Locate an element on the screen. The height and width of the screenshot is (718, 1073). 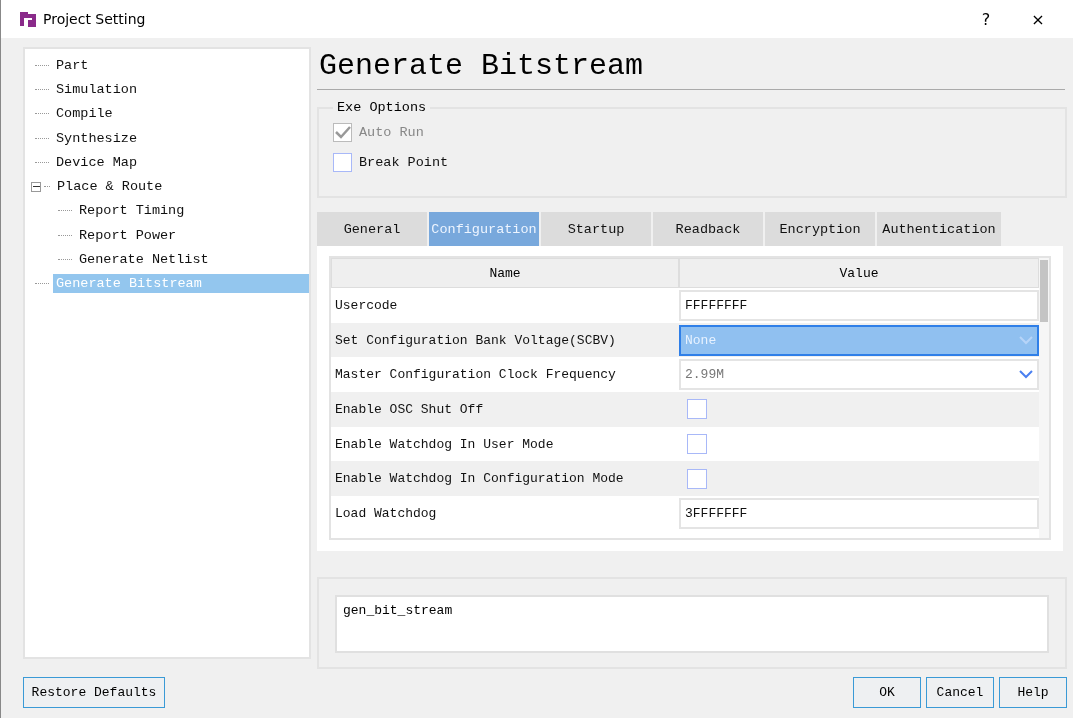
tree-item: Generate Netlist is located at coordinates (192, 259).